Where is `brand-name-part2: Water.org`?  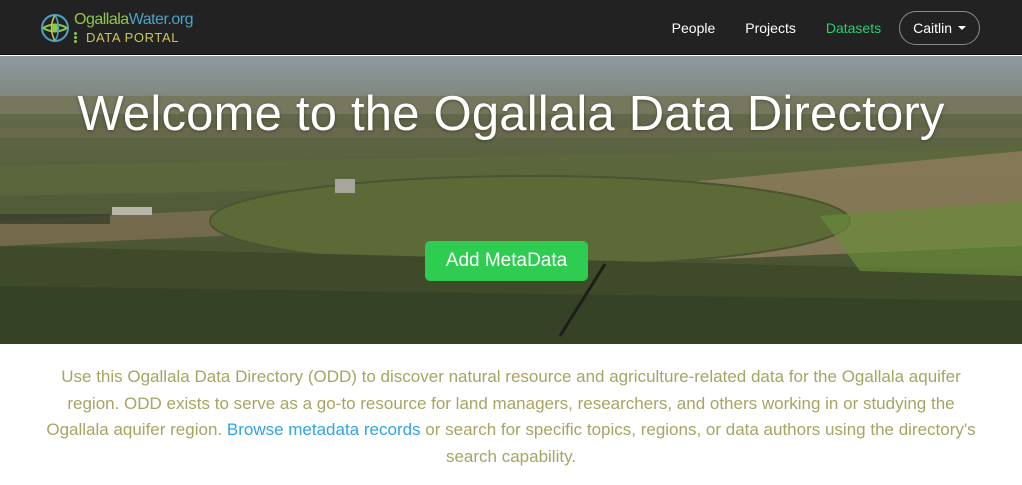 brand-name-part2: Water.org is located at coordinates (161, 19).